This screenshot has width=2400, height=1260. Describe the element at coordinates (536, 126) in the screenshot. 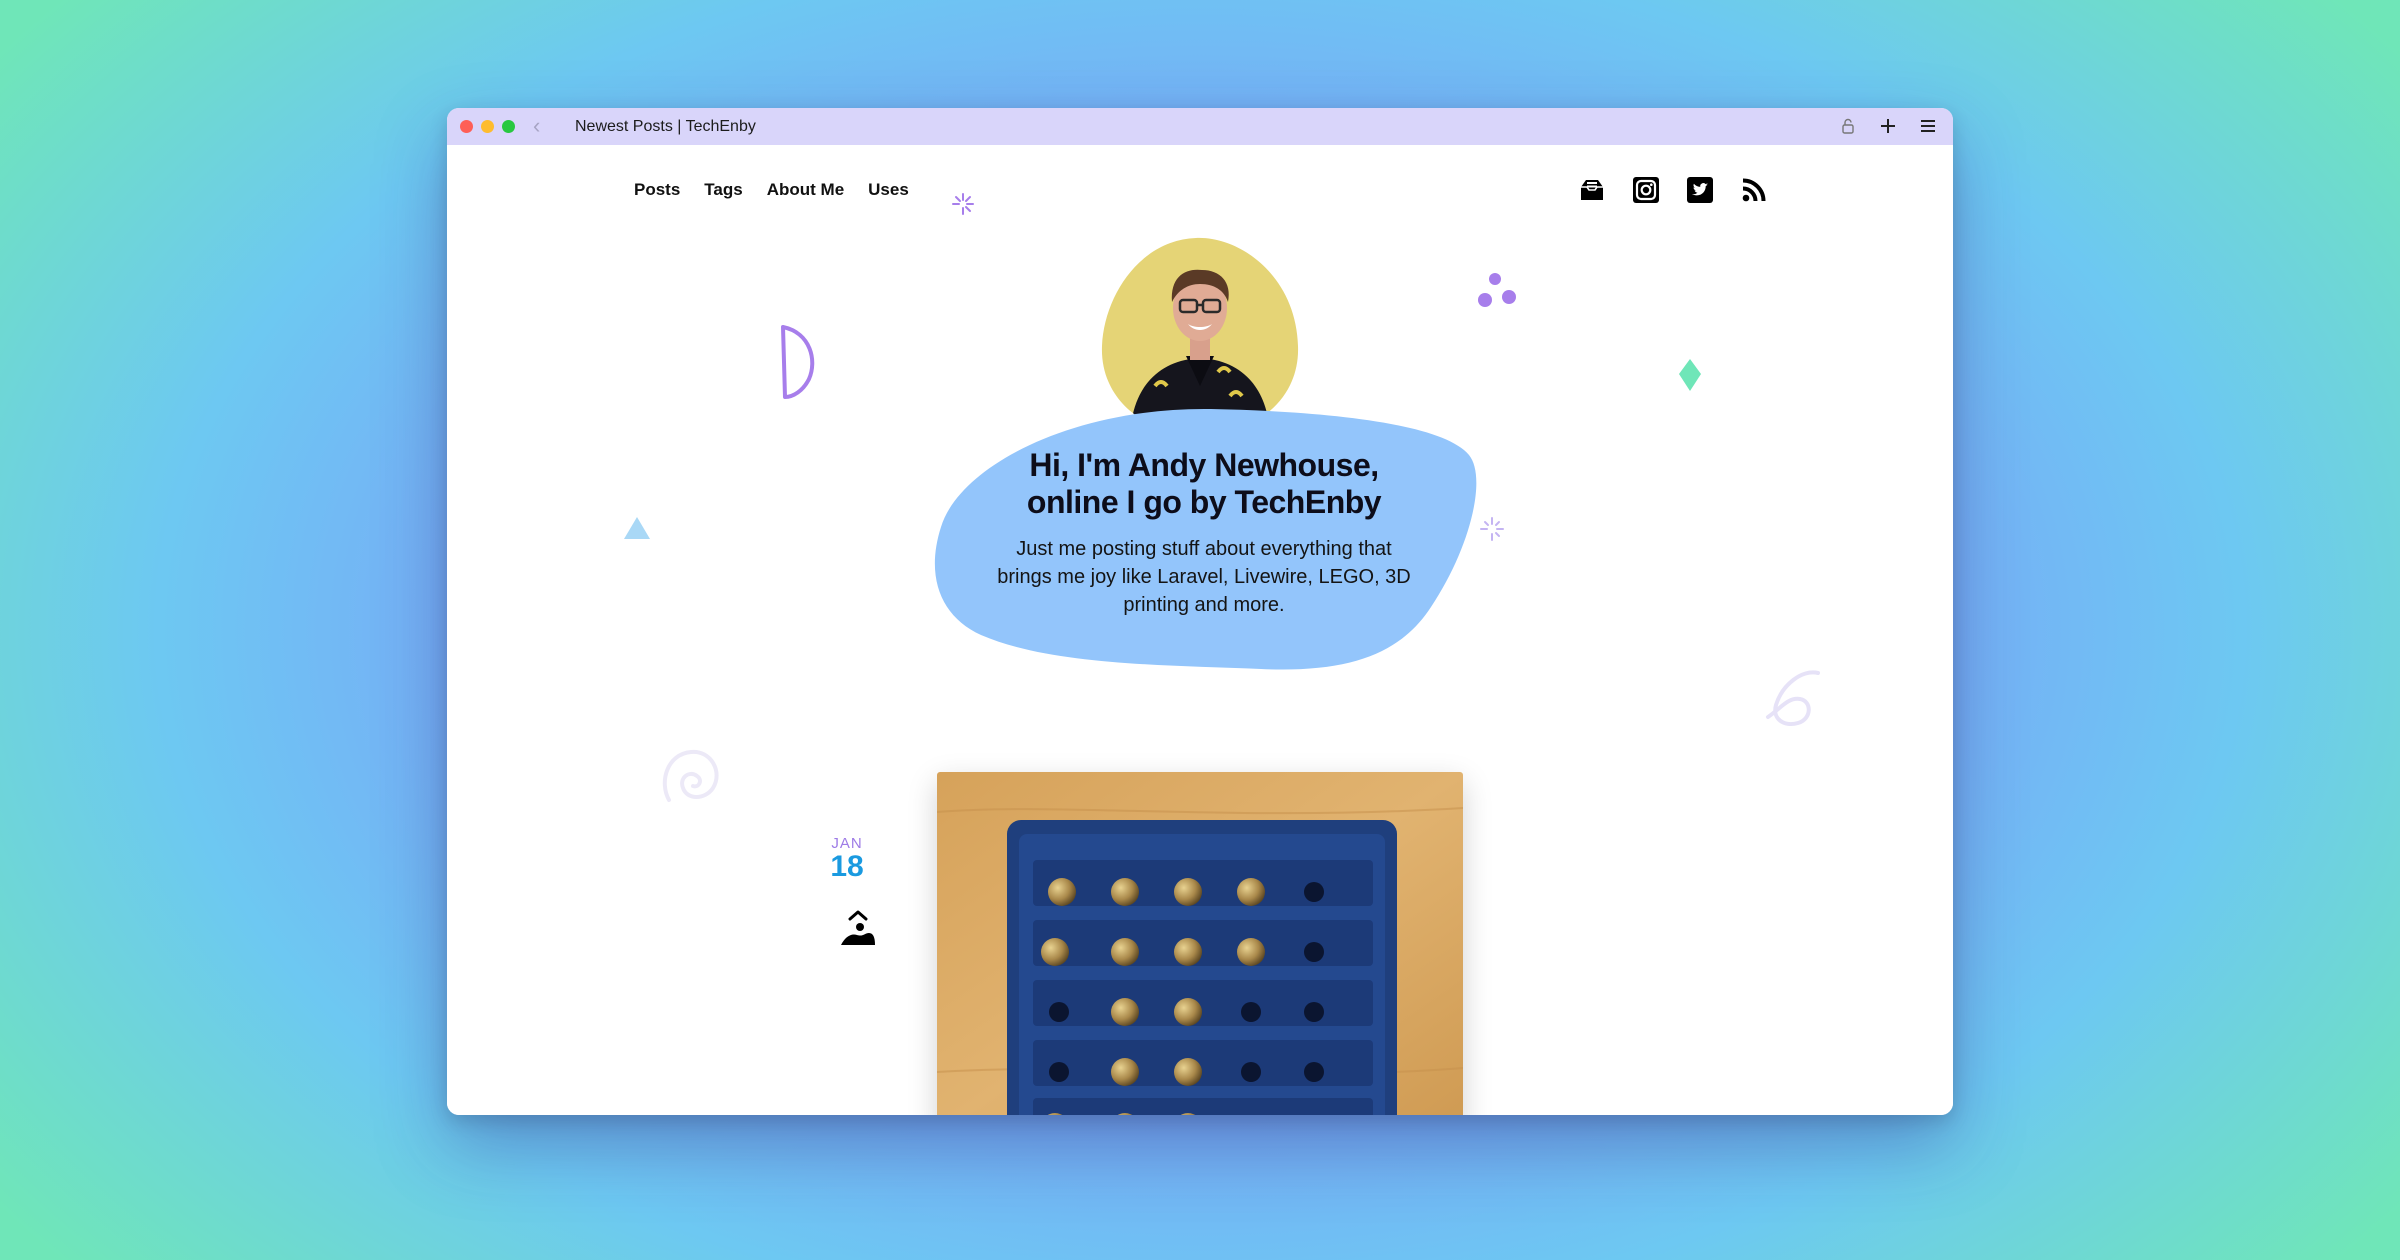

I see `back-arrow-icon: ‹` at that location.